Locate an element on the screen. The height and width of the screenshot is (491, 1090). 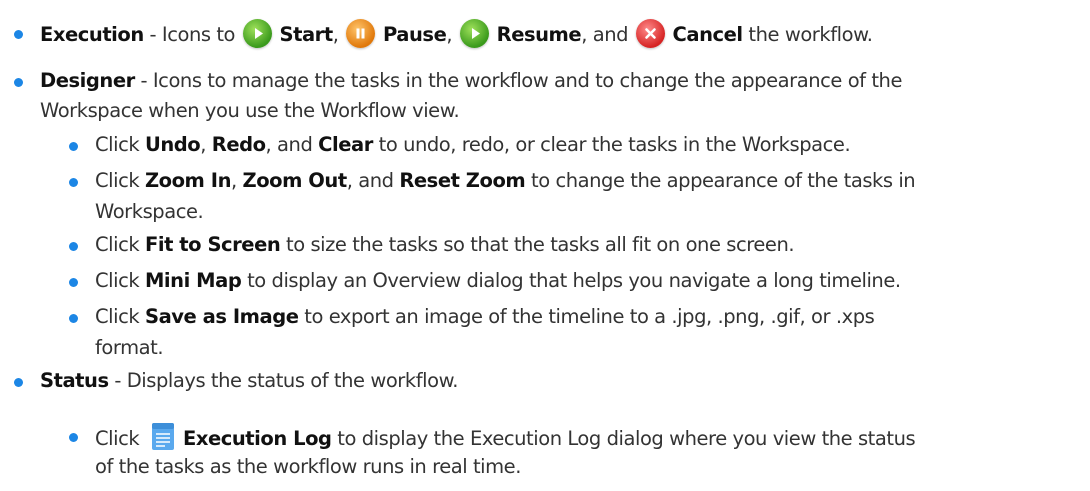
fit-to-screen-label: Fit to Screen is located at coordinates (212, 244).